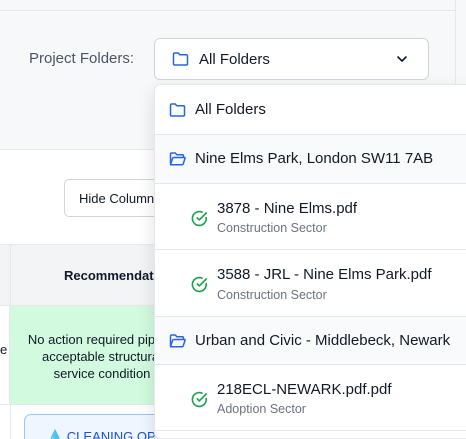 Image resolution: width=466 pixels, height=439 pixels. I want to click on file-item: 218ECL-NEWARK.pdf.pdf Adoption Sector, so click(310, 398).